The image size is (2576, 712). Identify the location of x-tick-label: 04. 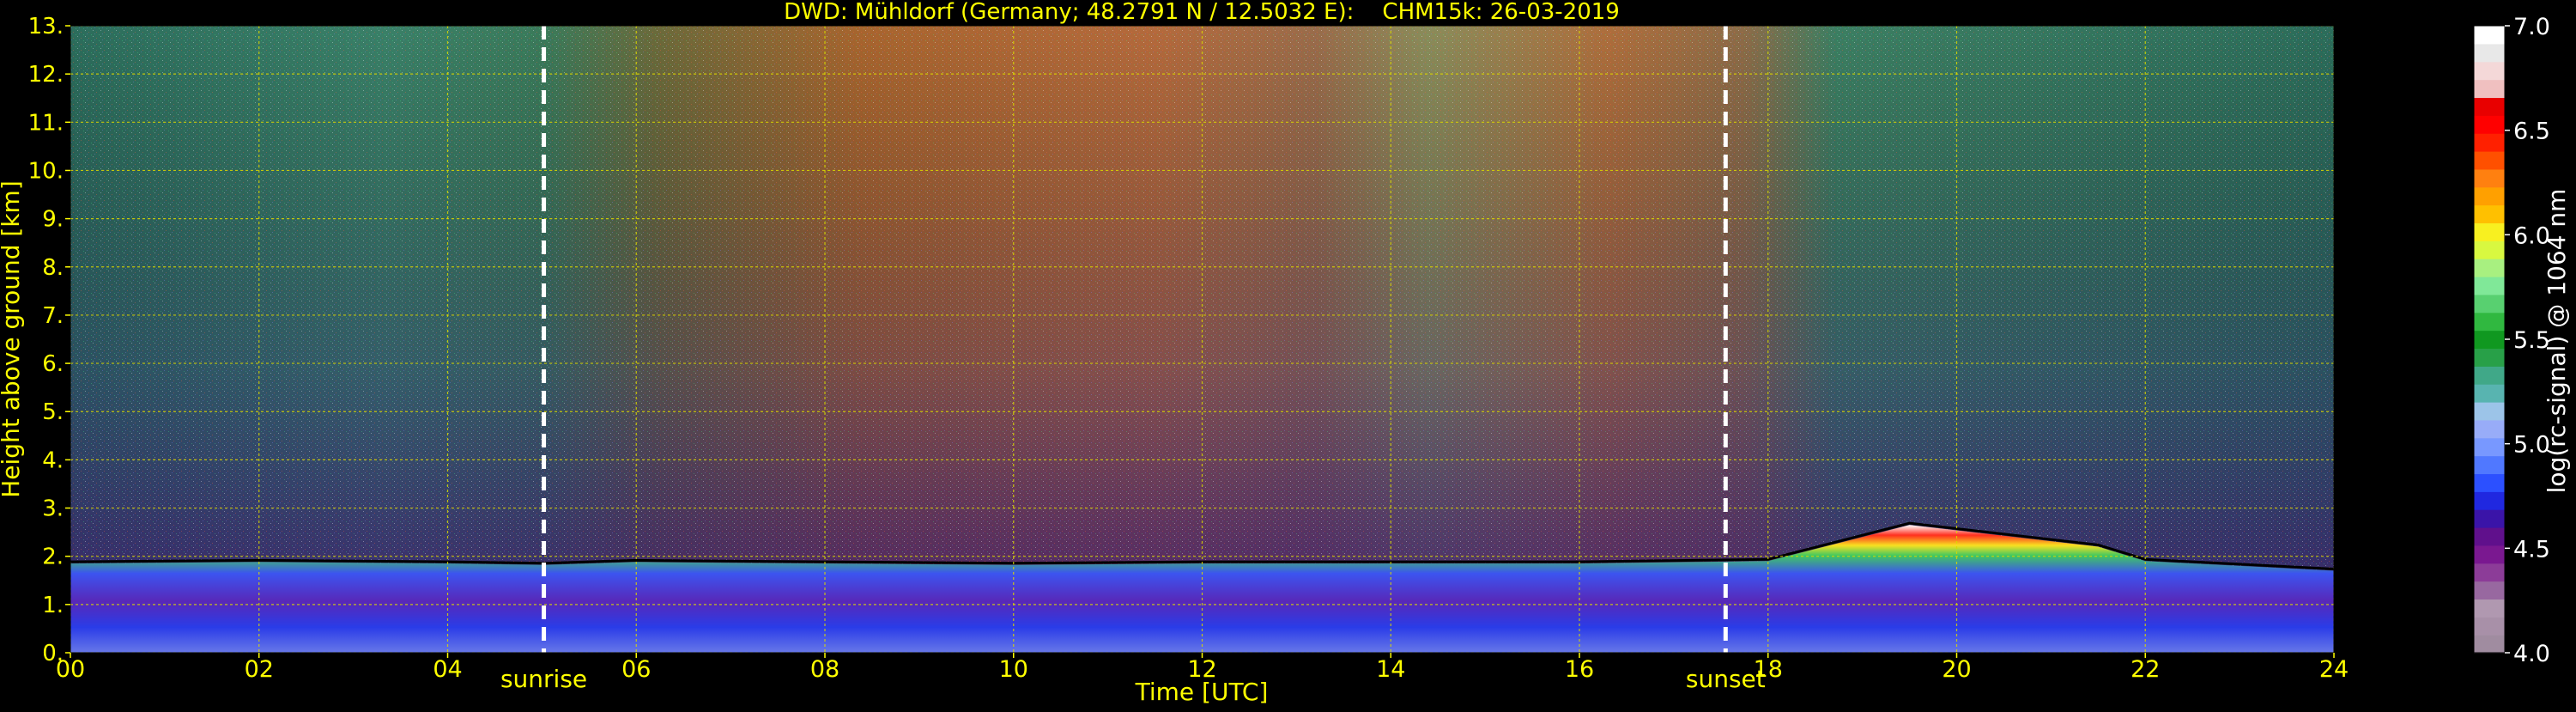
(447, 669).